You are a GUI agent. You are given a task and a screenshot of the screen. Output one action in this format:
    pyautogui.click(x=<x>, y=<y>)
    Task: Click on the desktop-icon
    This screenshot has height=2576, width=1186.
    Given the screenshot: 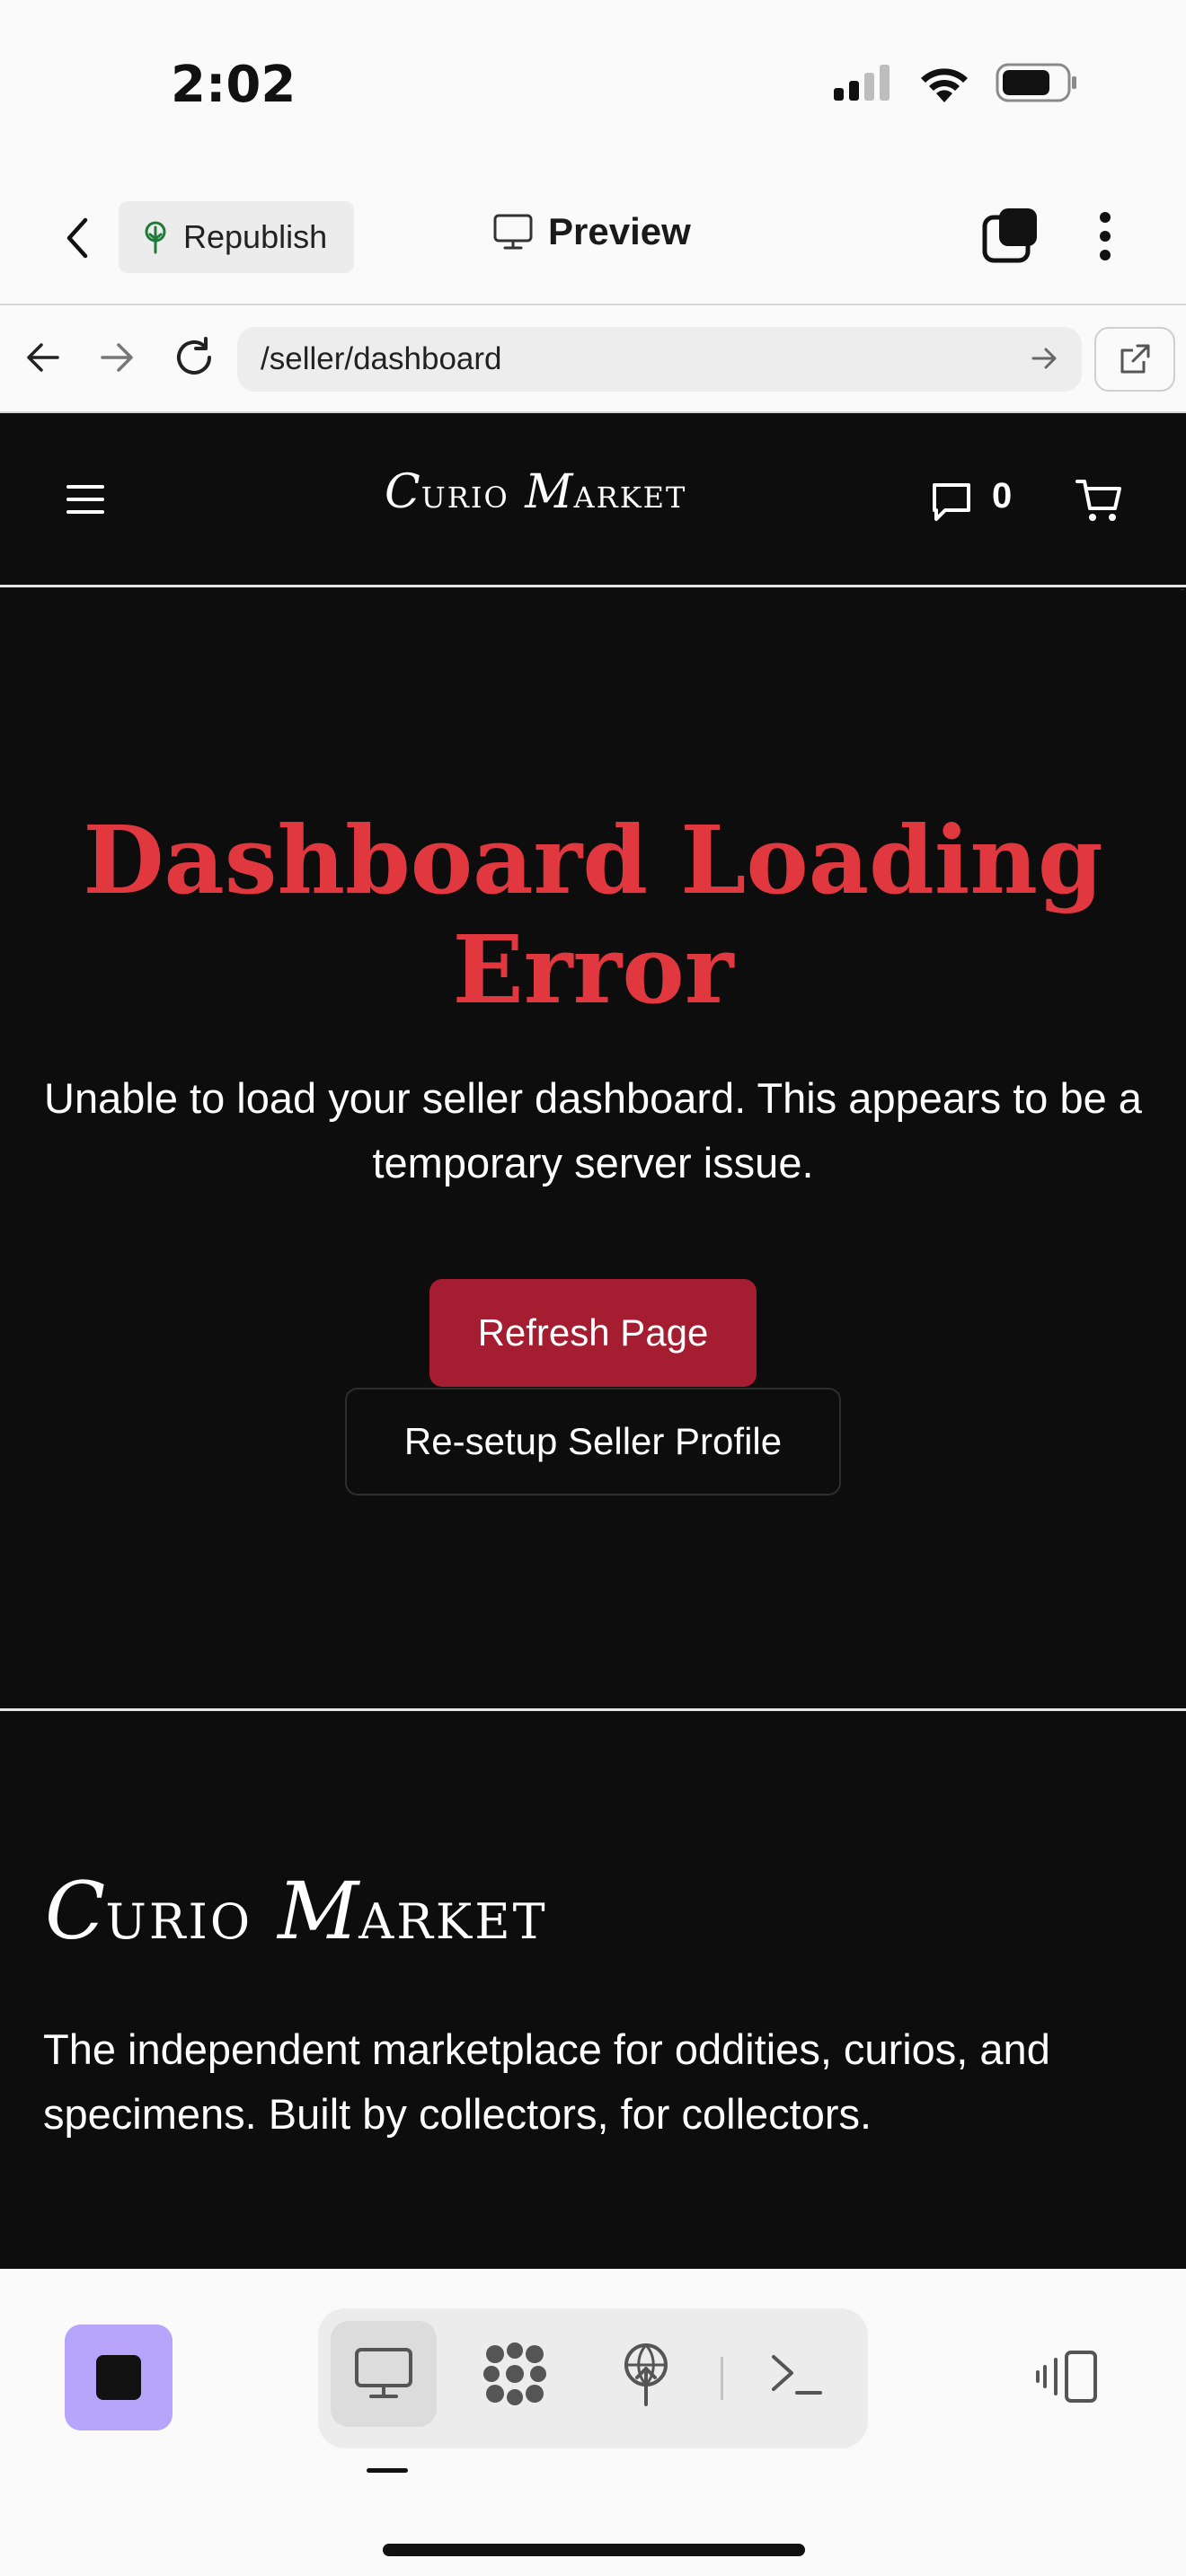 What is the action you would take?
    pyautogui.click(x=383, y=2373)
    